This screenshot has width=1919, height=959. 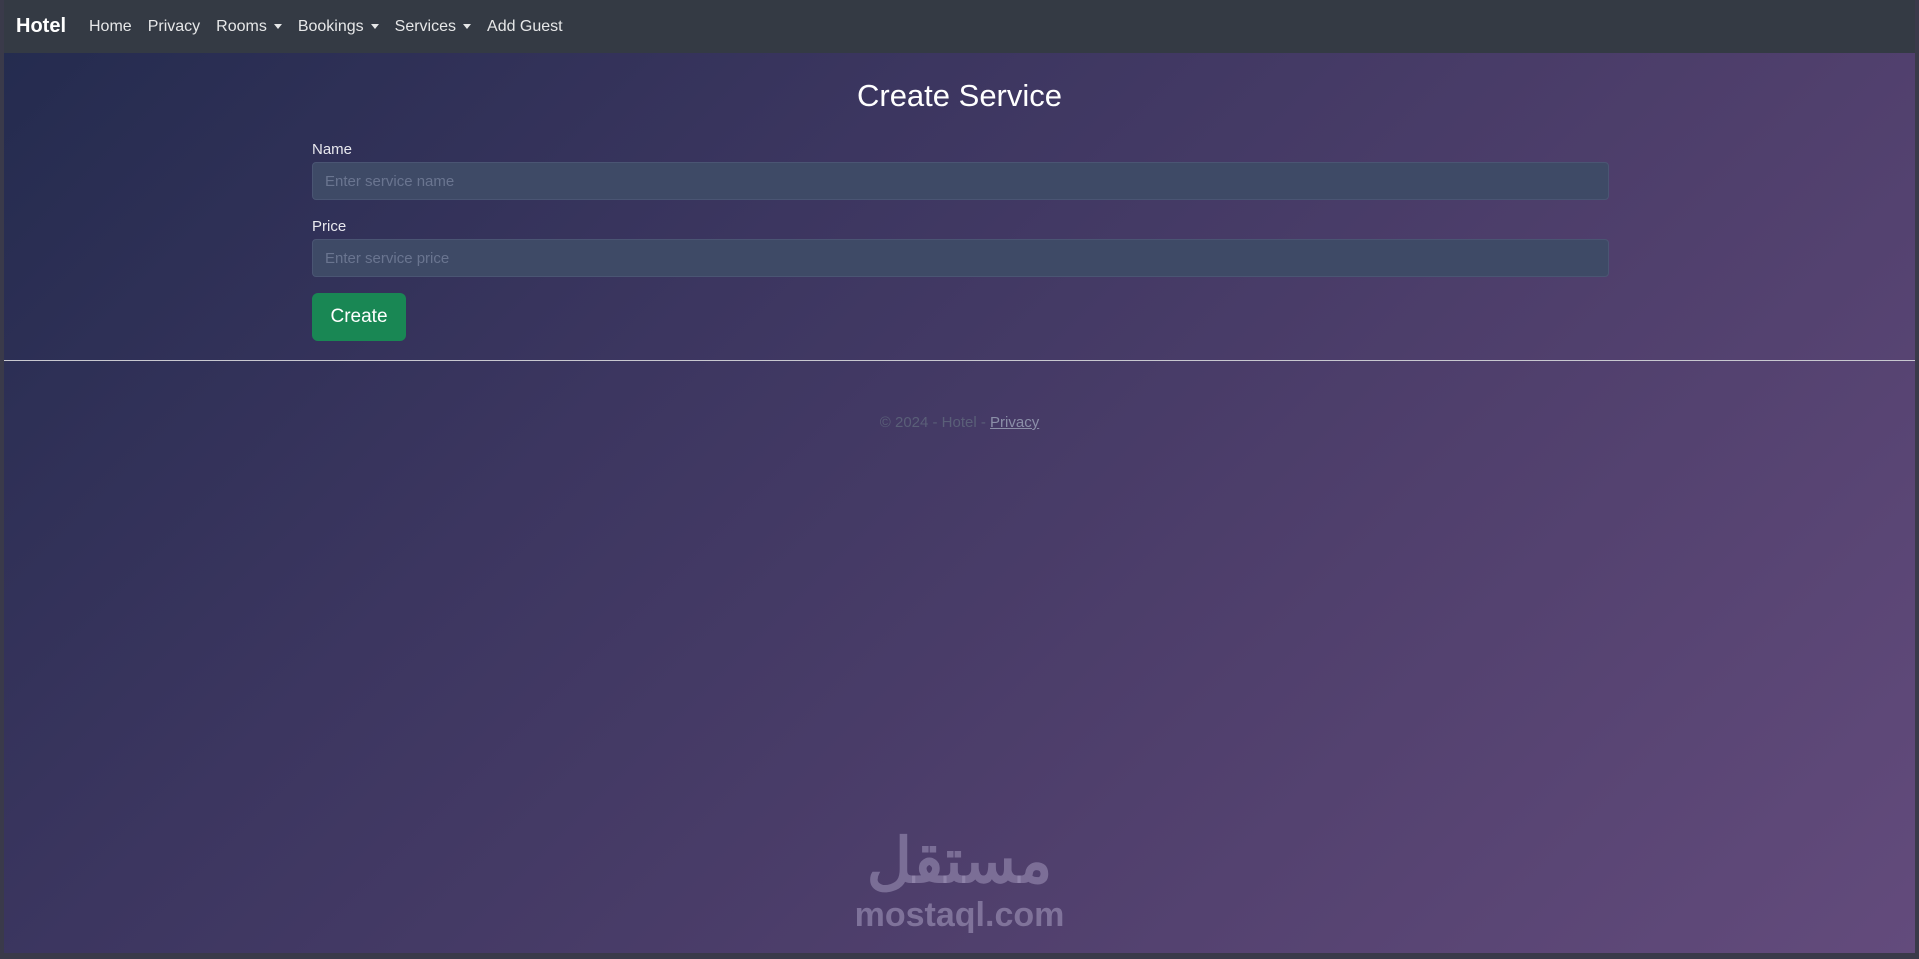 What do you see at coordinates (1014, 422) in the screenshot?
I see `footer-privacy-link: Privacy` at bounding box center [1014, 422].